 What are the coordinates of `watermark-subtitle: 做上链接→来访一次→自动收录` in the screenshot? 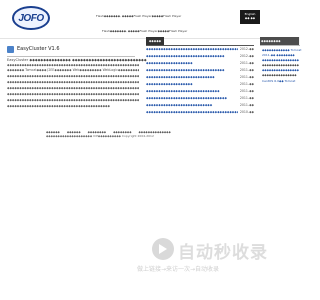 It's located at (178, 269).